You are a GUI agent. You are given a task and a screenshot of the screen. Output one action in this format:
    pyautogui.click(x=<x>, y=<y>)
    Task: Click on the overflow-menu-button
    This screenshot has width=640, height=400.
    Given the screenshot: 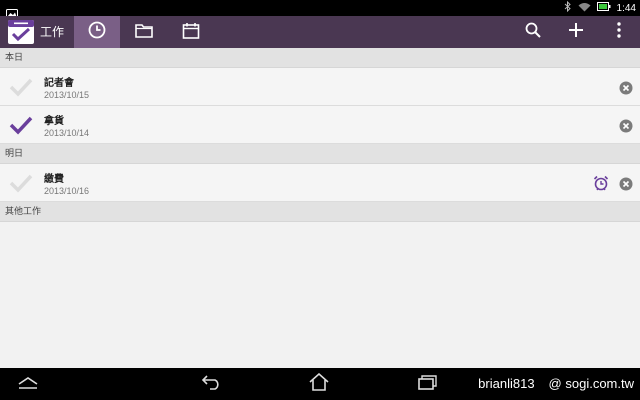 What is the action you would take?
    pyautogui.click(x=619, y=32)
    